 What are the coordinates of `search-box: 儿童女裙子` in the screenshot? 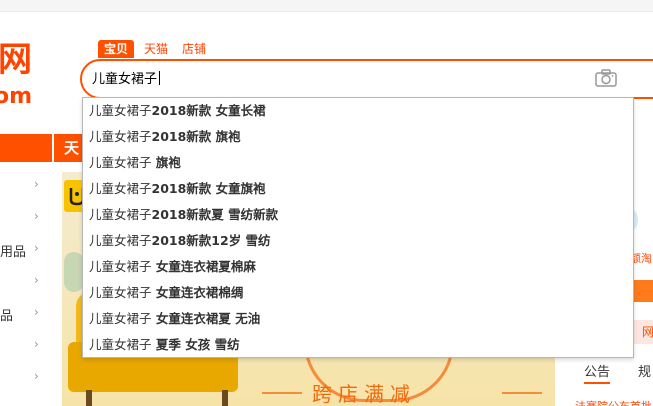 It's located at (366, 79).